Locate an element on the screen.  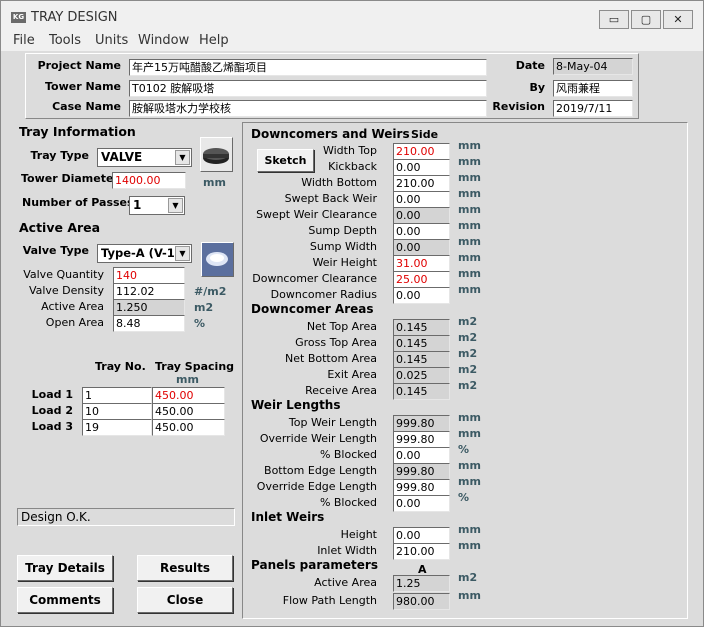
valve-icon is located at coordinates (217, 259).